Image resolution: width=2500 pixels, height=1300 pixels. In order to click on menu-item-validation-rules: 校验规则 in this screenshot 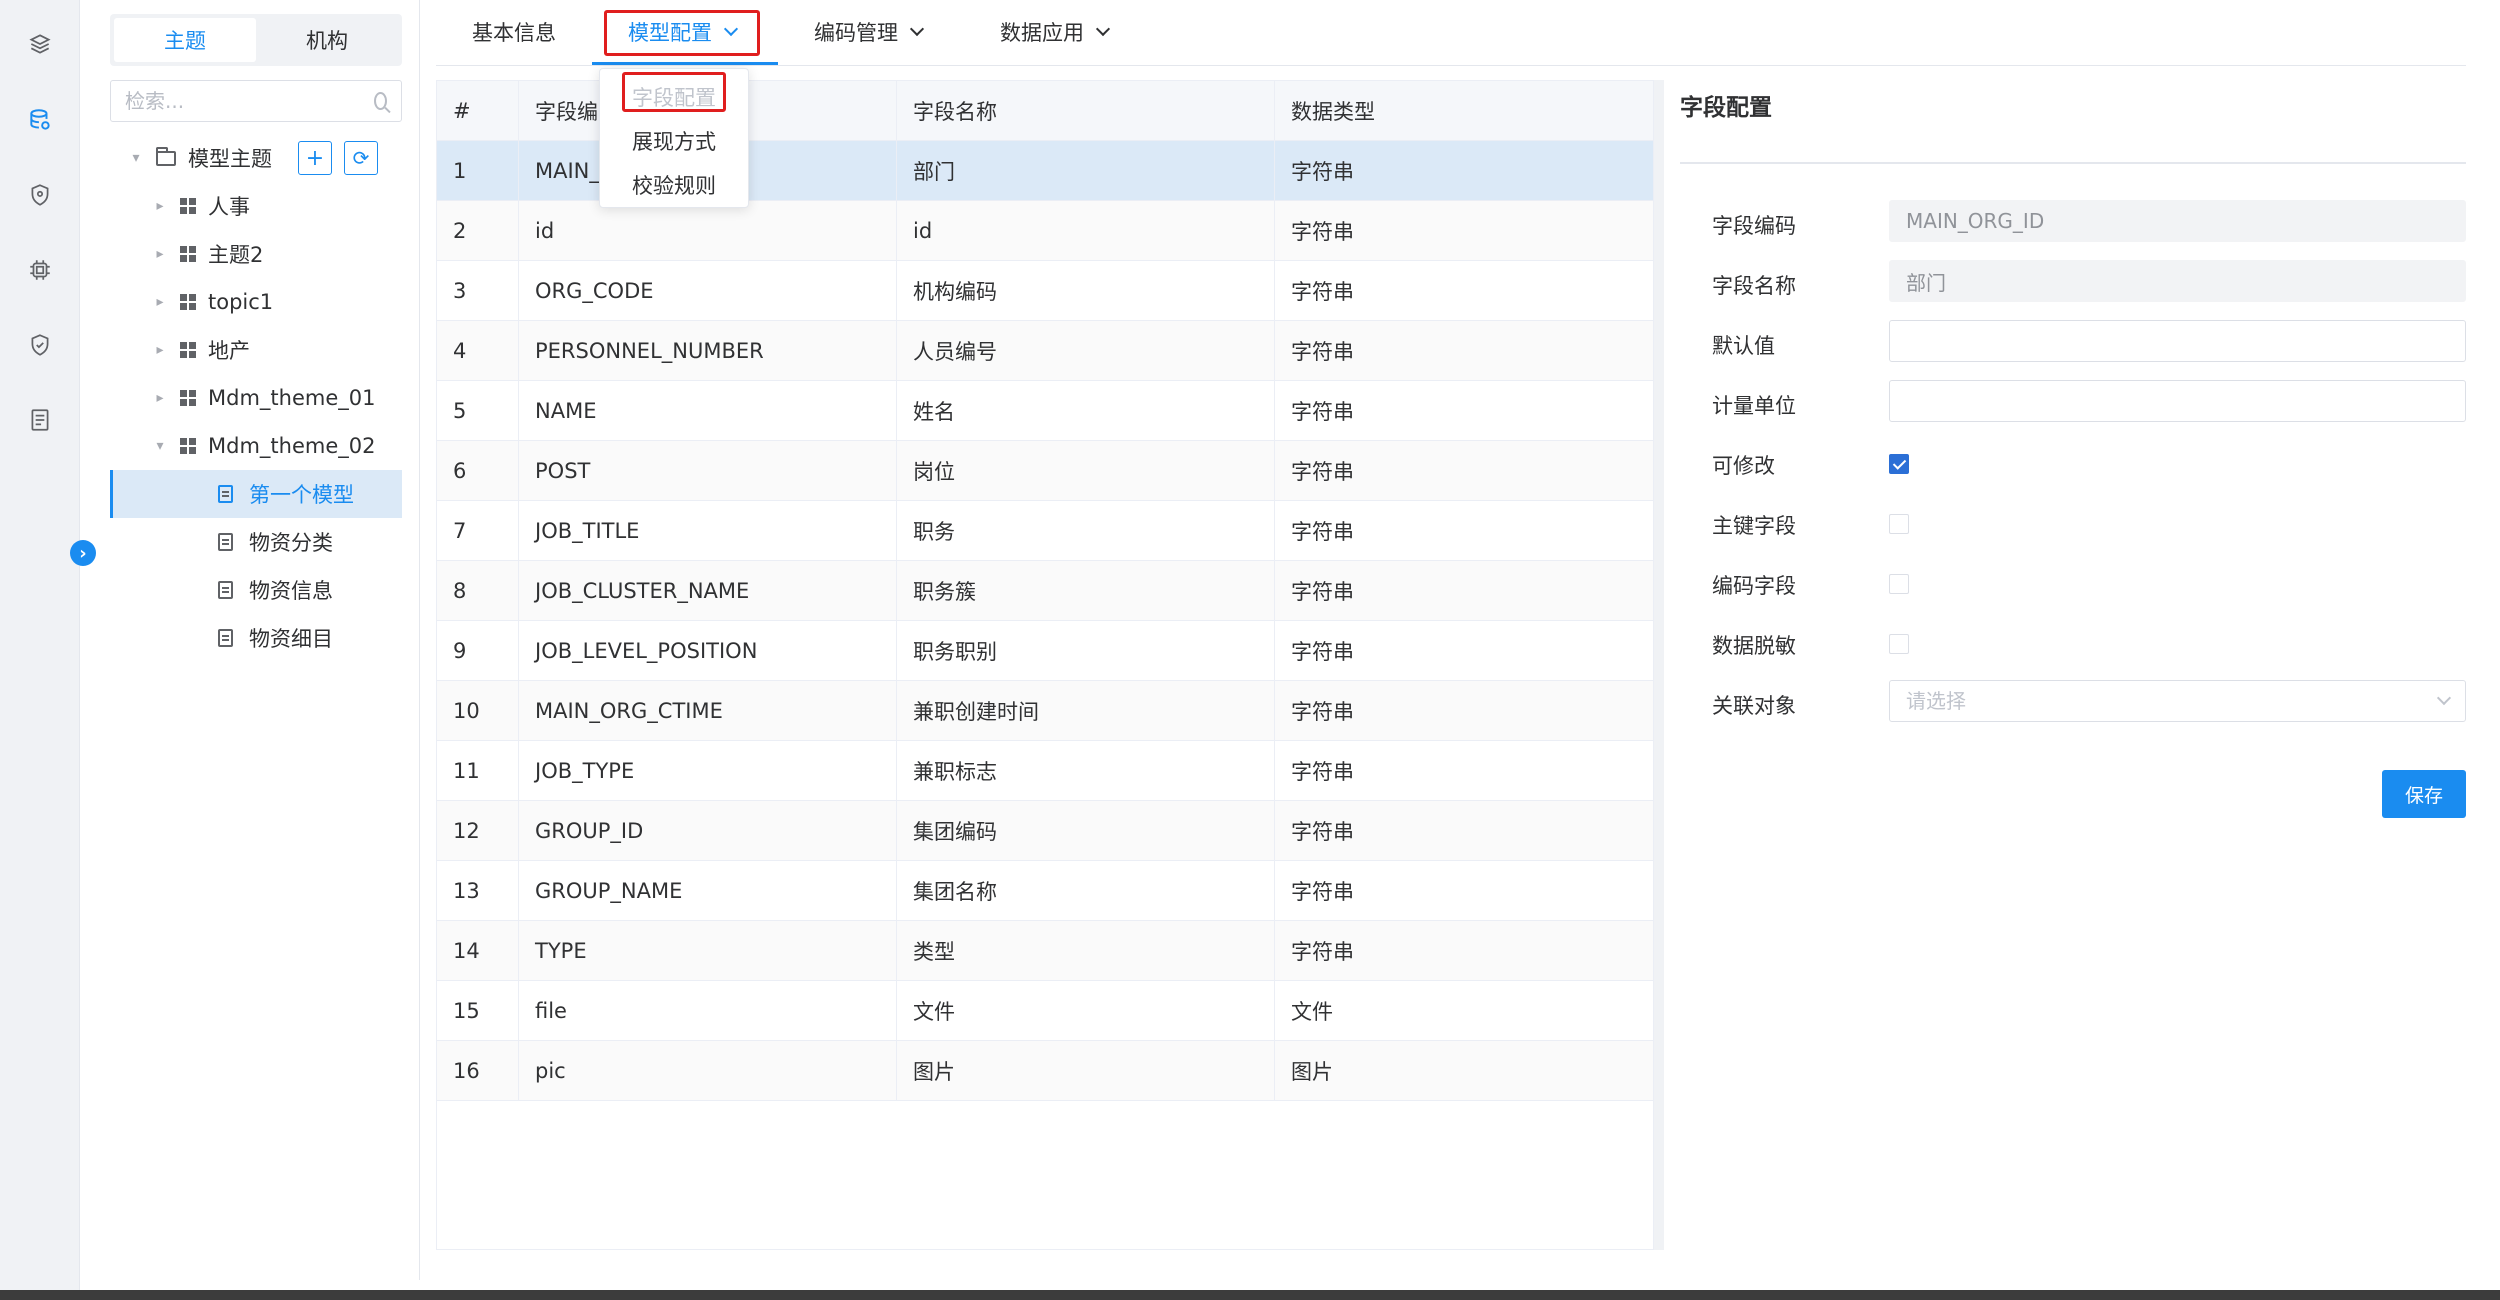, I will do `click(674, 185)`.